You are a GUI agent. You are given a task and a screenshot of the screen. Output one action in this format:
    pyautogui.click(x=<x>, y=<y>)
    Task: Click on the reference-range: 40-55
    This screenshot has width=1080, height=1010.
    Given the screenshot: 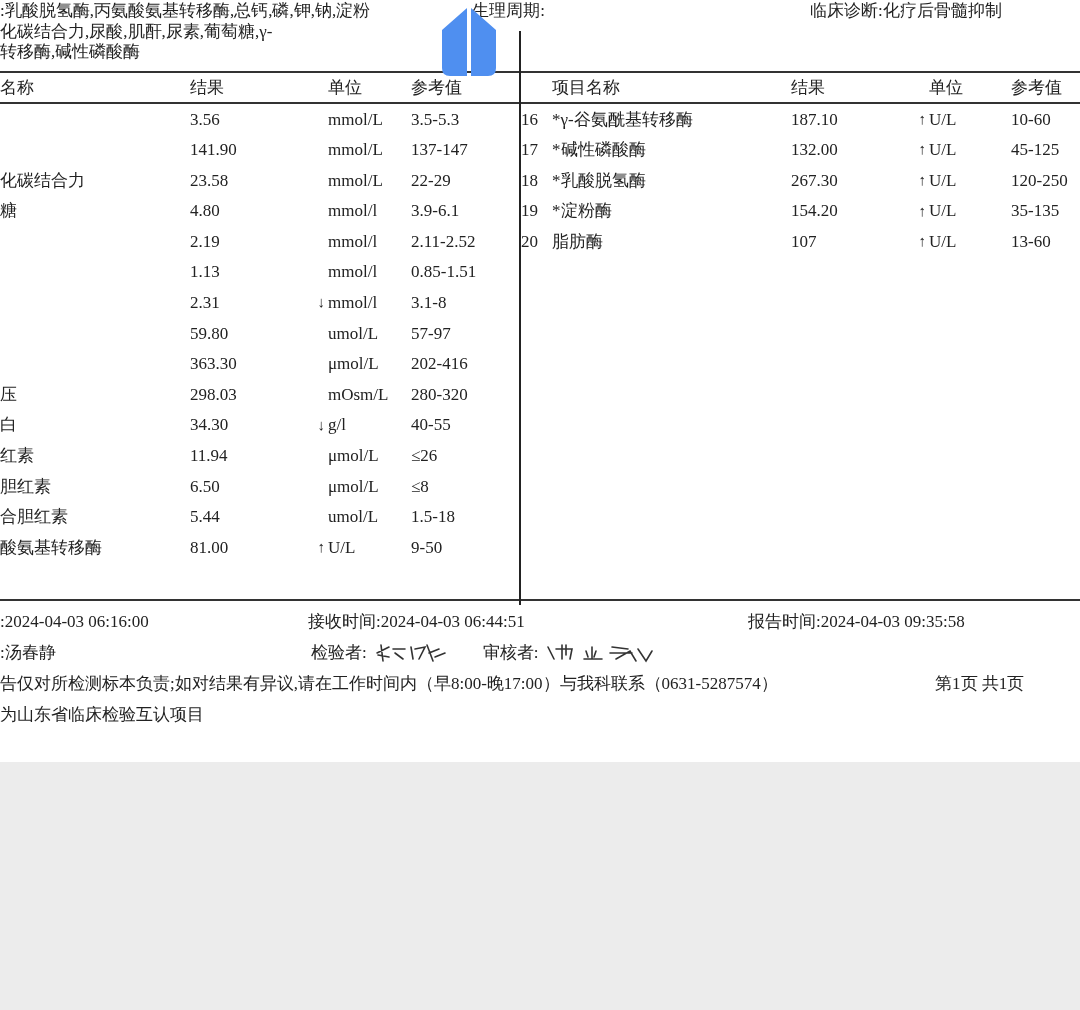 What is the action you would take?
    pyautogui.click(x=431, y=425)
    